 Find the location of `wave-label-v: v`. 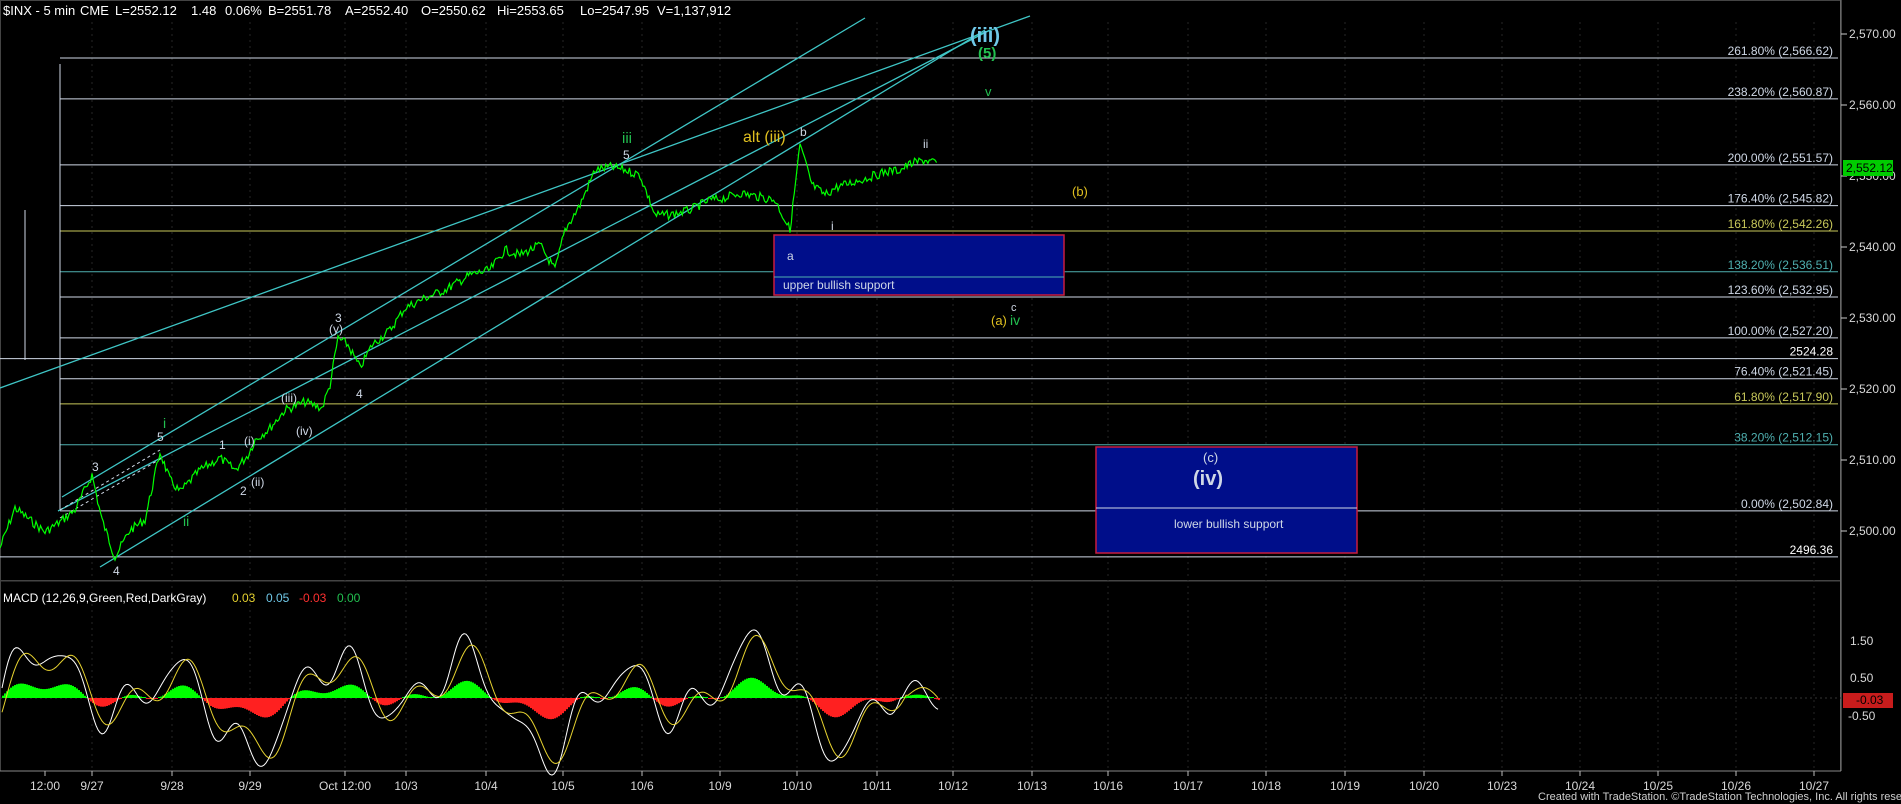

wave-label-v: v is located at coordinates (988, 91).